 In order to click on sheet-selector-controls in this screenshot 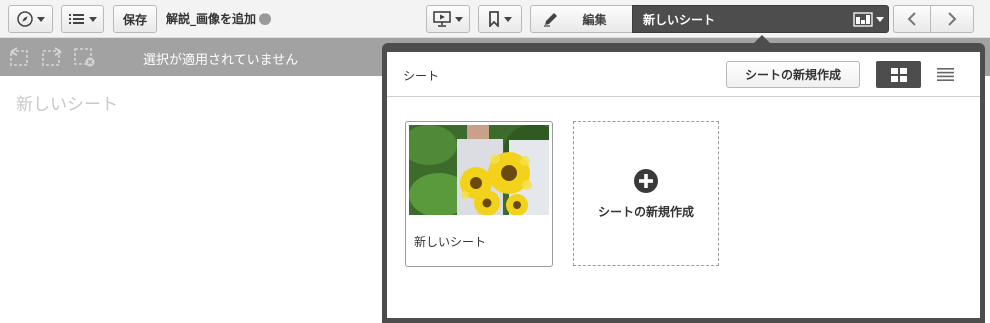, I will do `click(868, 19)`.